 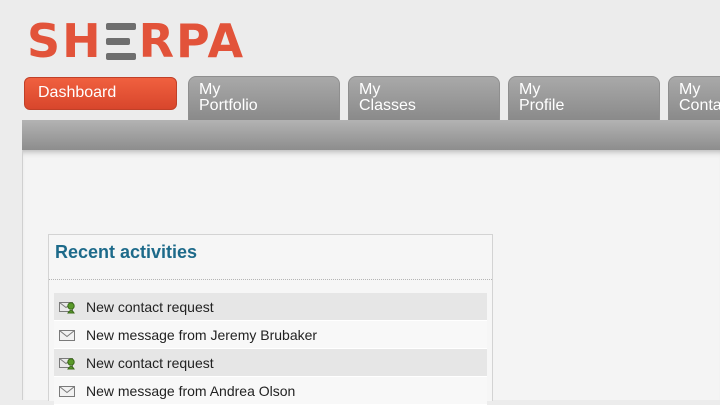 I want to click on logo-letter-e, so click(x=120, y=42).